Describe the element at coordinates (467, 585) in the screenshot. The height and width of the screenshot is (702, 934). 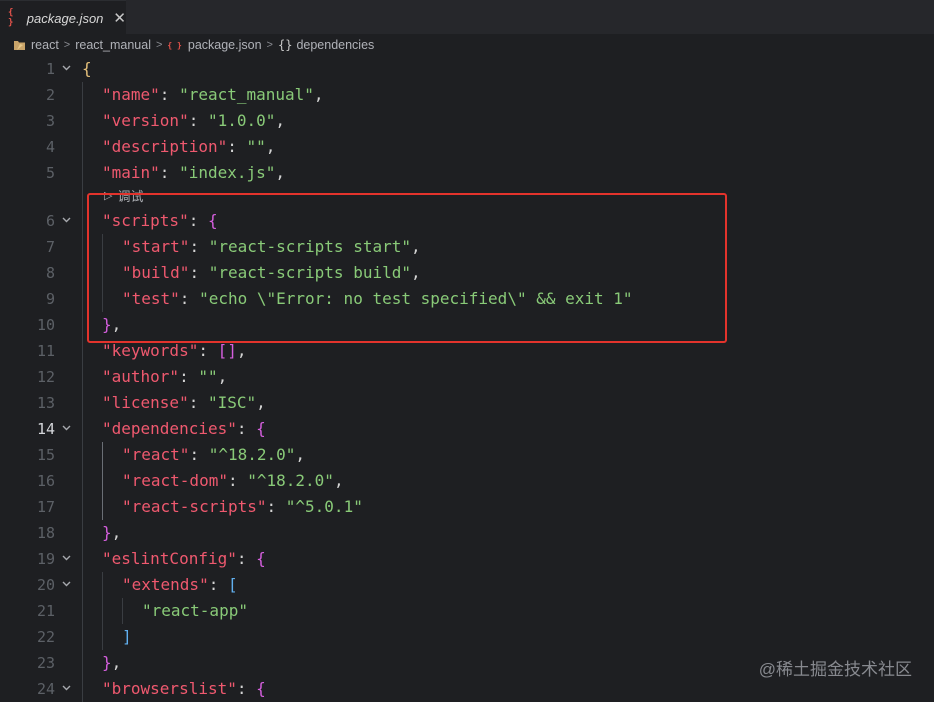
I see `code-line: 20 "extends": [` at that location.